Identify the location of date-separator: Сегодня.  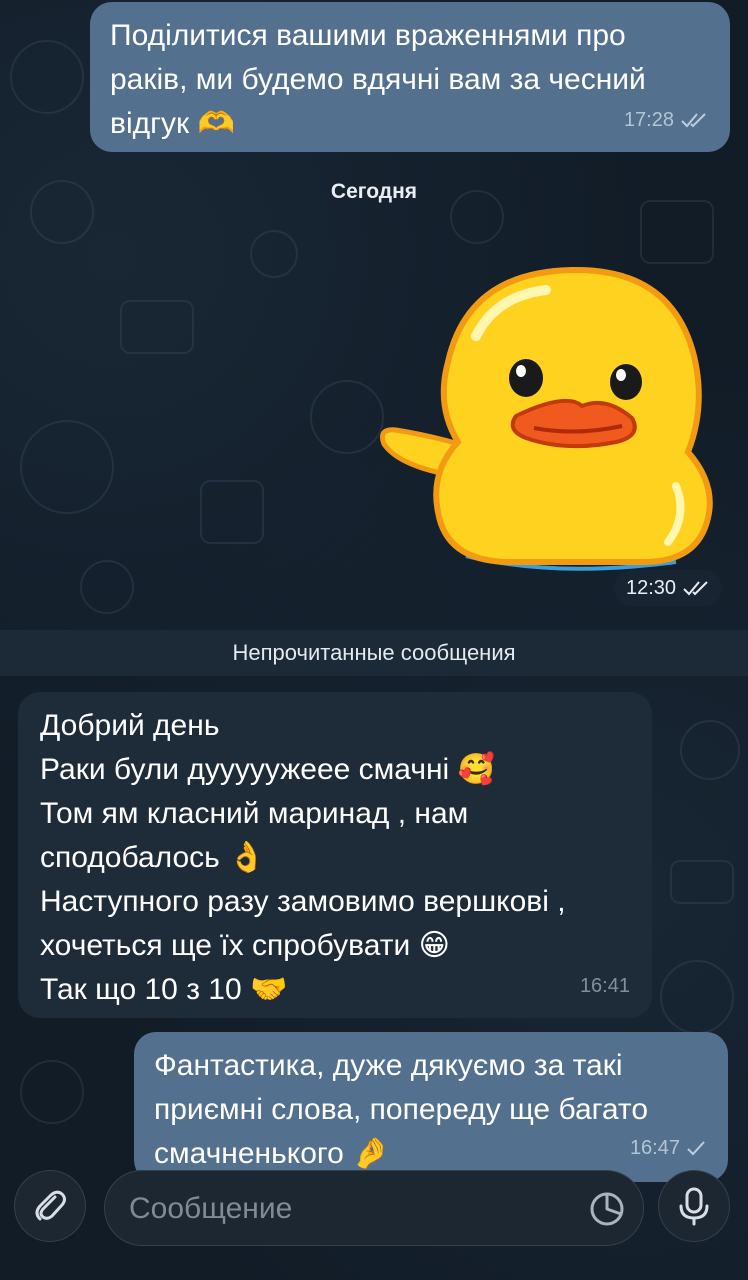
(374, 191).